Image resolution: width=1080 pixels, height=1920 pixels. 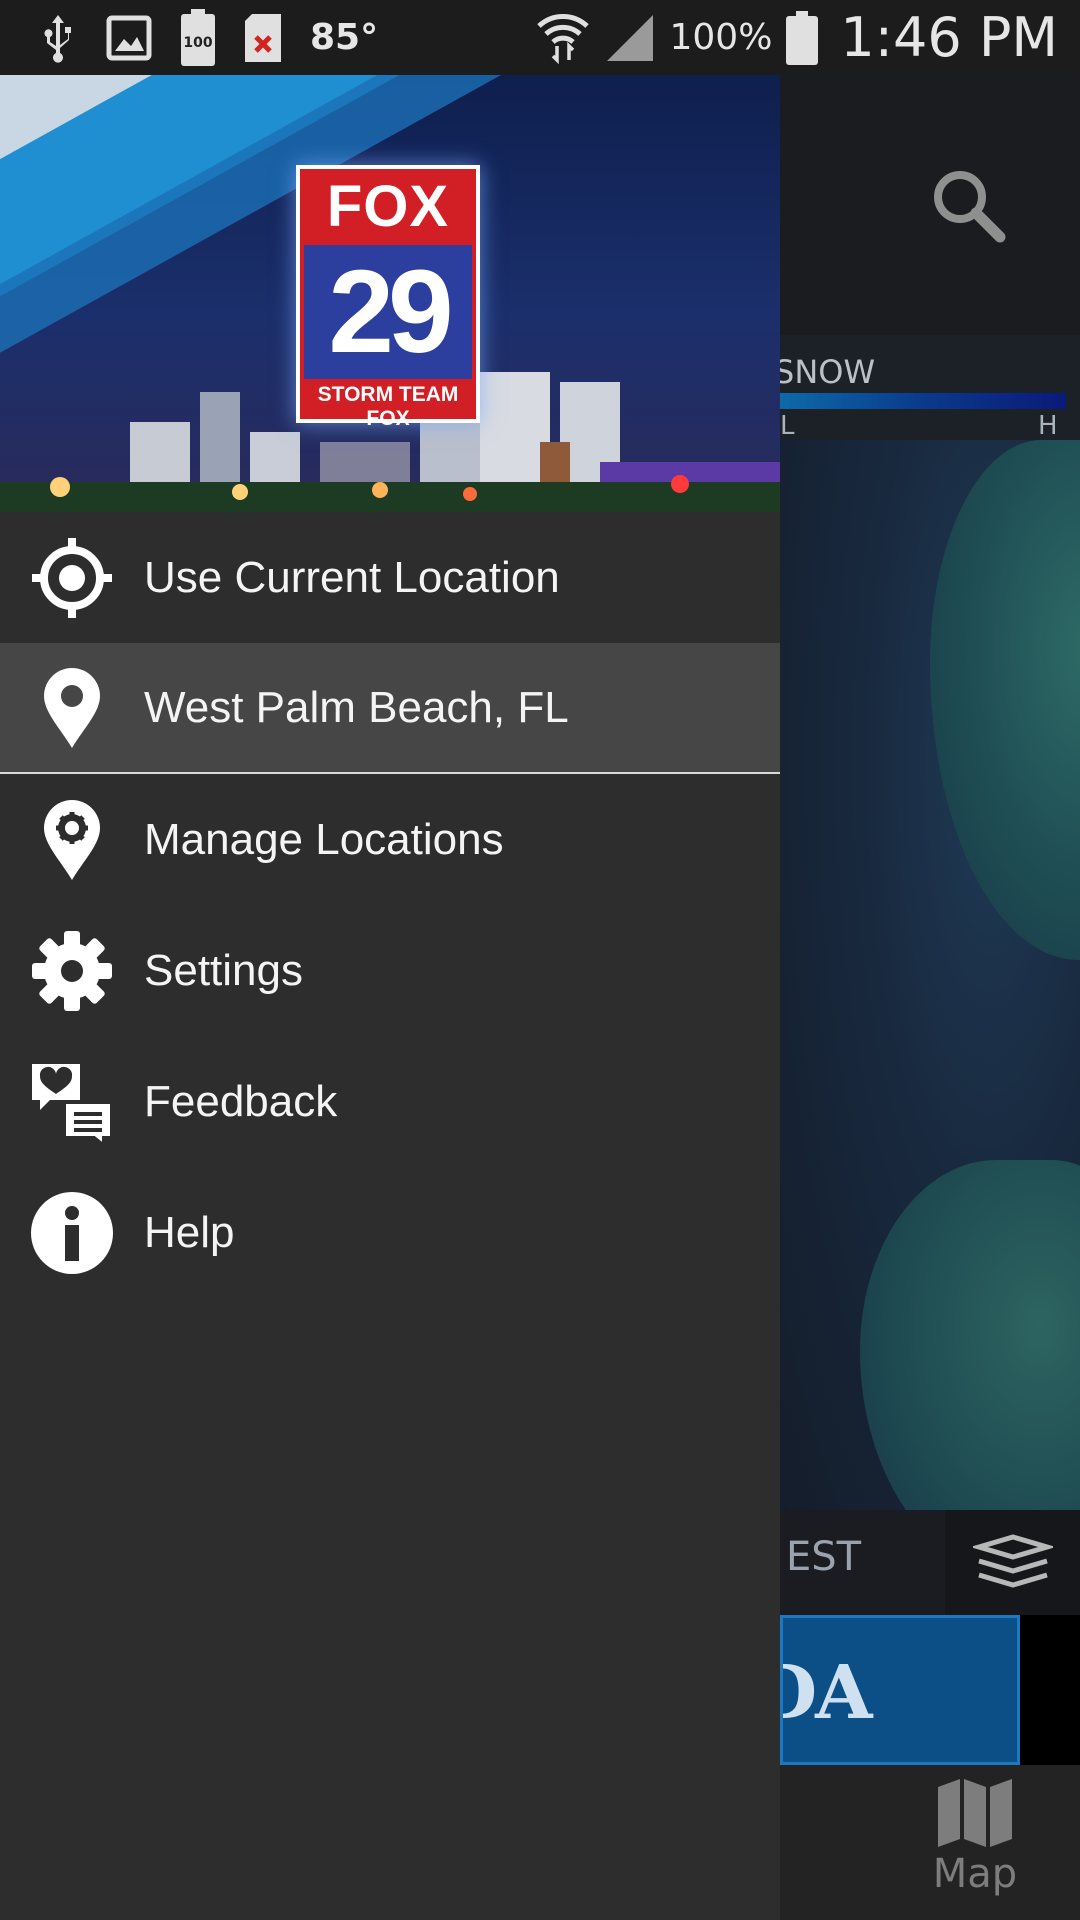 I want to click on legend-high-label: H, so click(x=1048, y=426).